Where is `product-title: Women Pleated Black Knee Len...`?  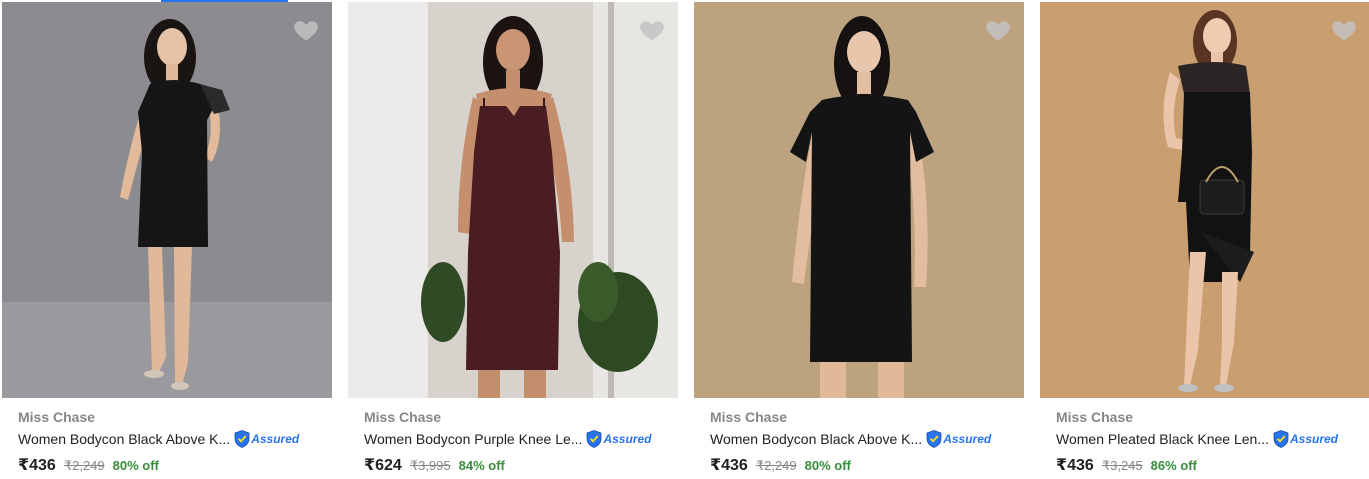
product-title: Women Pleated Black Knee Len... is located at coordinates (1162, 439).